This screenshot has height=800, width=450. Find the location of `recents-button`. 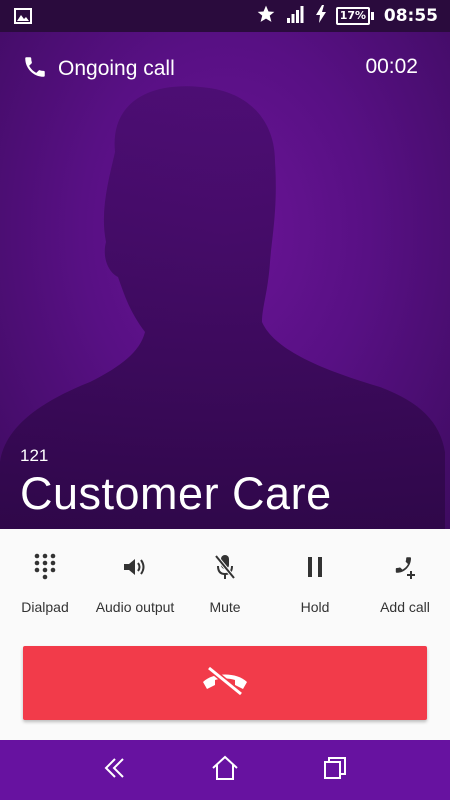

recents-button is located at coordinates (335, 770).